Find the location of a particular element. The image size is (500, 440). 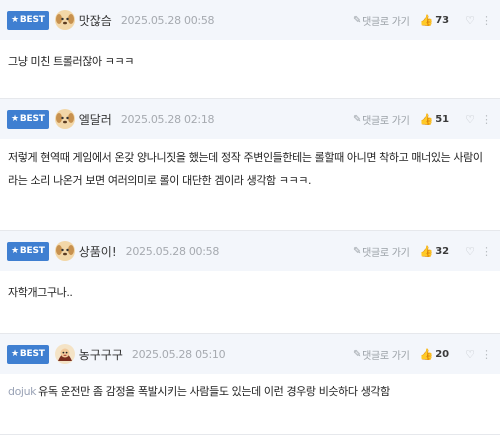

comment-nickname: 맛잖슴 is located at coordinates (95, 20).